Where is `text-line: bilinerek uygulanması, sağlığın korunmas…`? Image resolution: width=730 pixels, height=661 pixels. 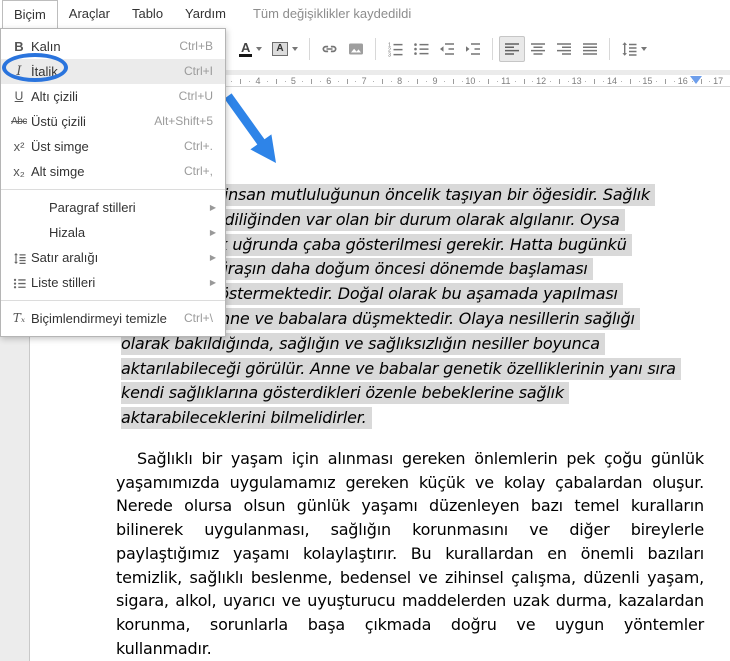 text-line: bilinerek uygulanması, sağlığın korunmas… is located at coordinates (410, 530).